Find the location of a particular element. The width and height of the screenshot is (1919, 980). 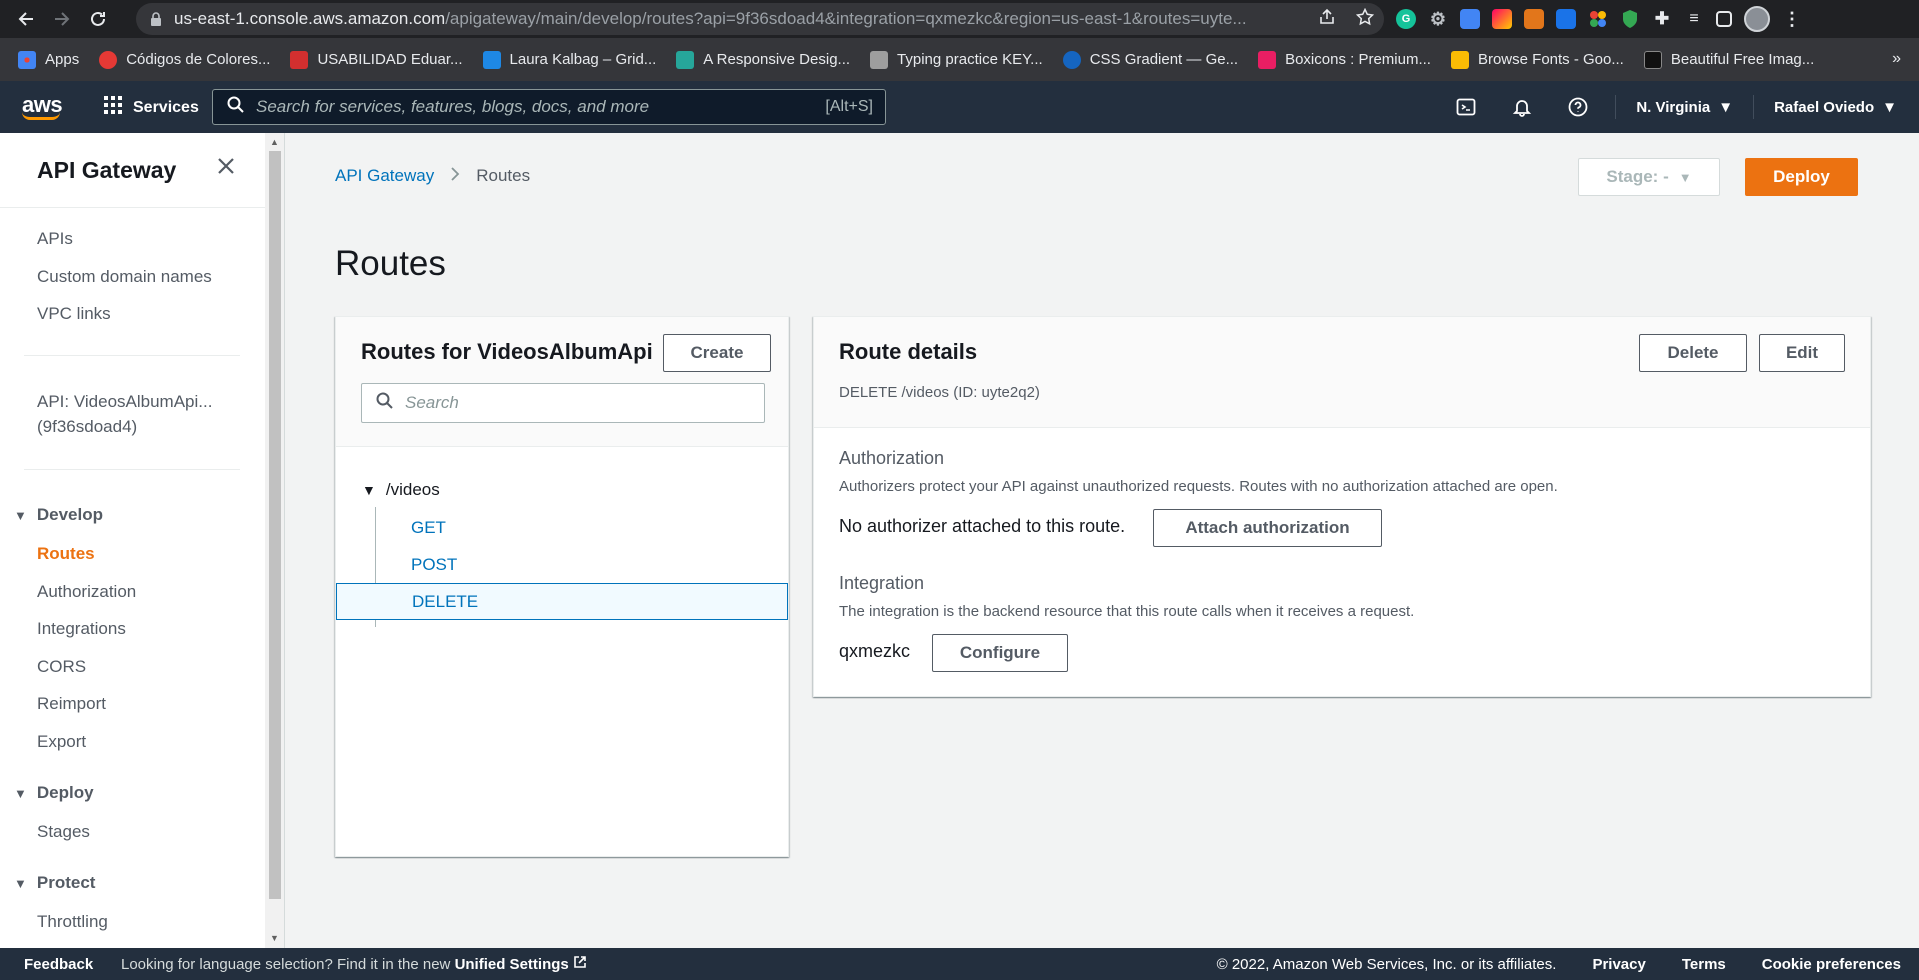

sidebar-item-reimport: Reimport is located at coordinates (71, 704).